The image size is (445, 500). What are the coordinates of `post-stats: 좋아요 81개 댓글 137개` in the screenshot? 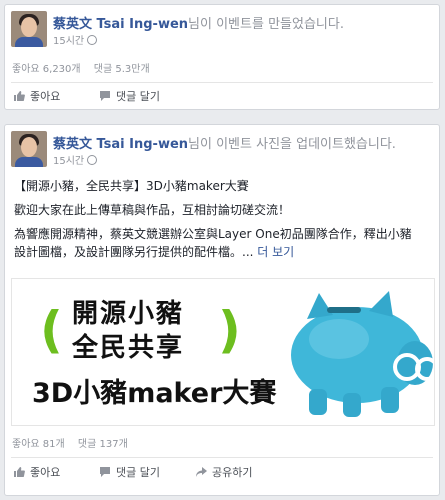 It's located at (75, 442).